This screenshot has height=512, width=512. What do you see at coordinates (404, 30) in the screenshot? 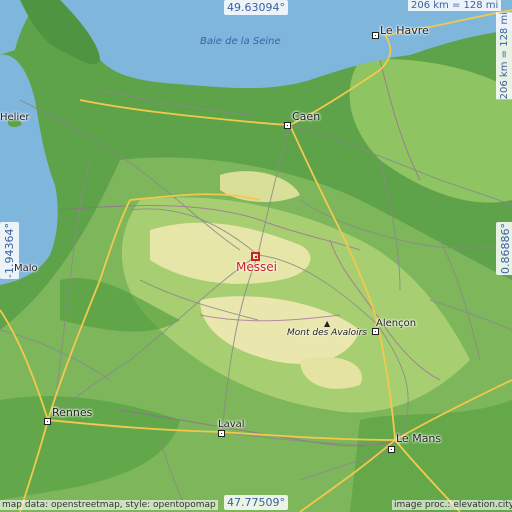
I see `city-label-le-havre: Le Havre` at bounding box center [404, 30].